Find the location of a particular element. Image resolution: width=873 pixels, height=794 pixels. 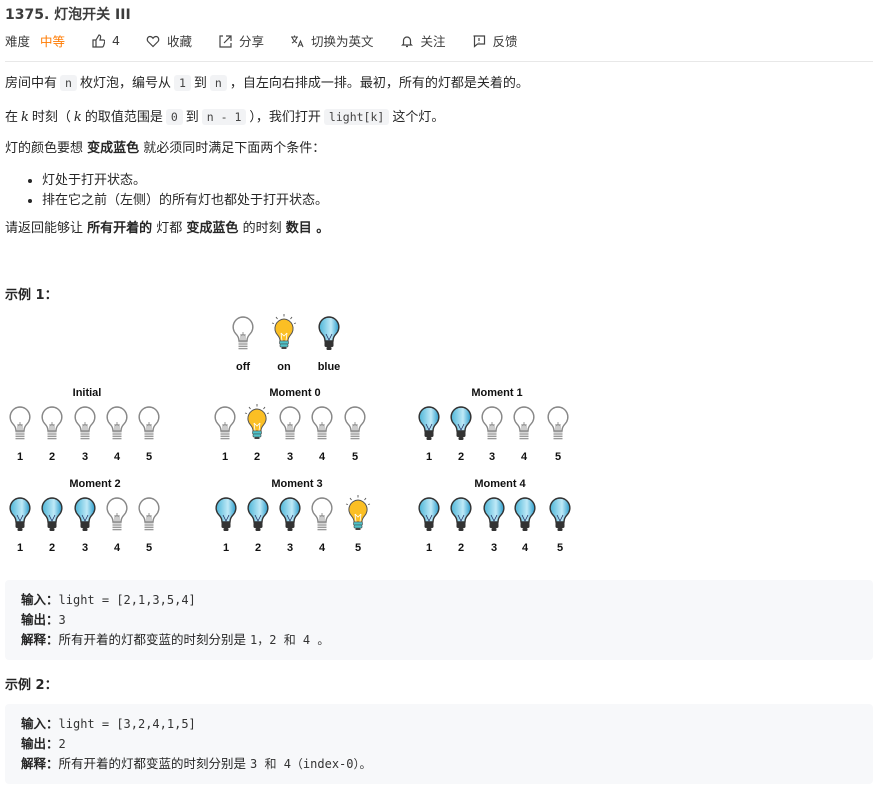

action-label: 切换为英文 is located at coordinates (342, 41).